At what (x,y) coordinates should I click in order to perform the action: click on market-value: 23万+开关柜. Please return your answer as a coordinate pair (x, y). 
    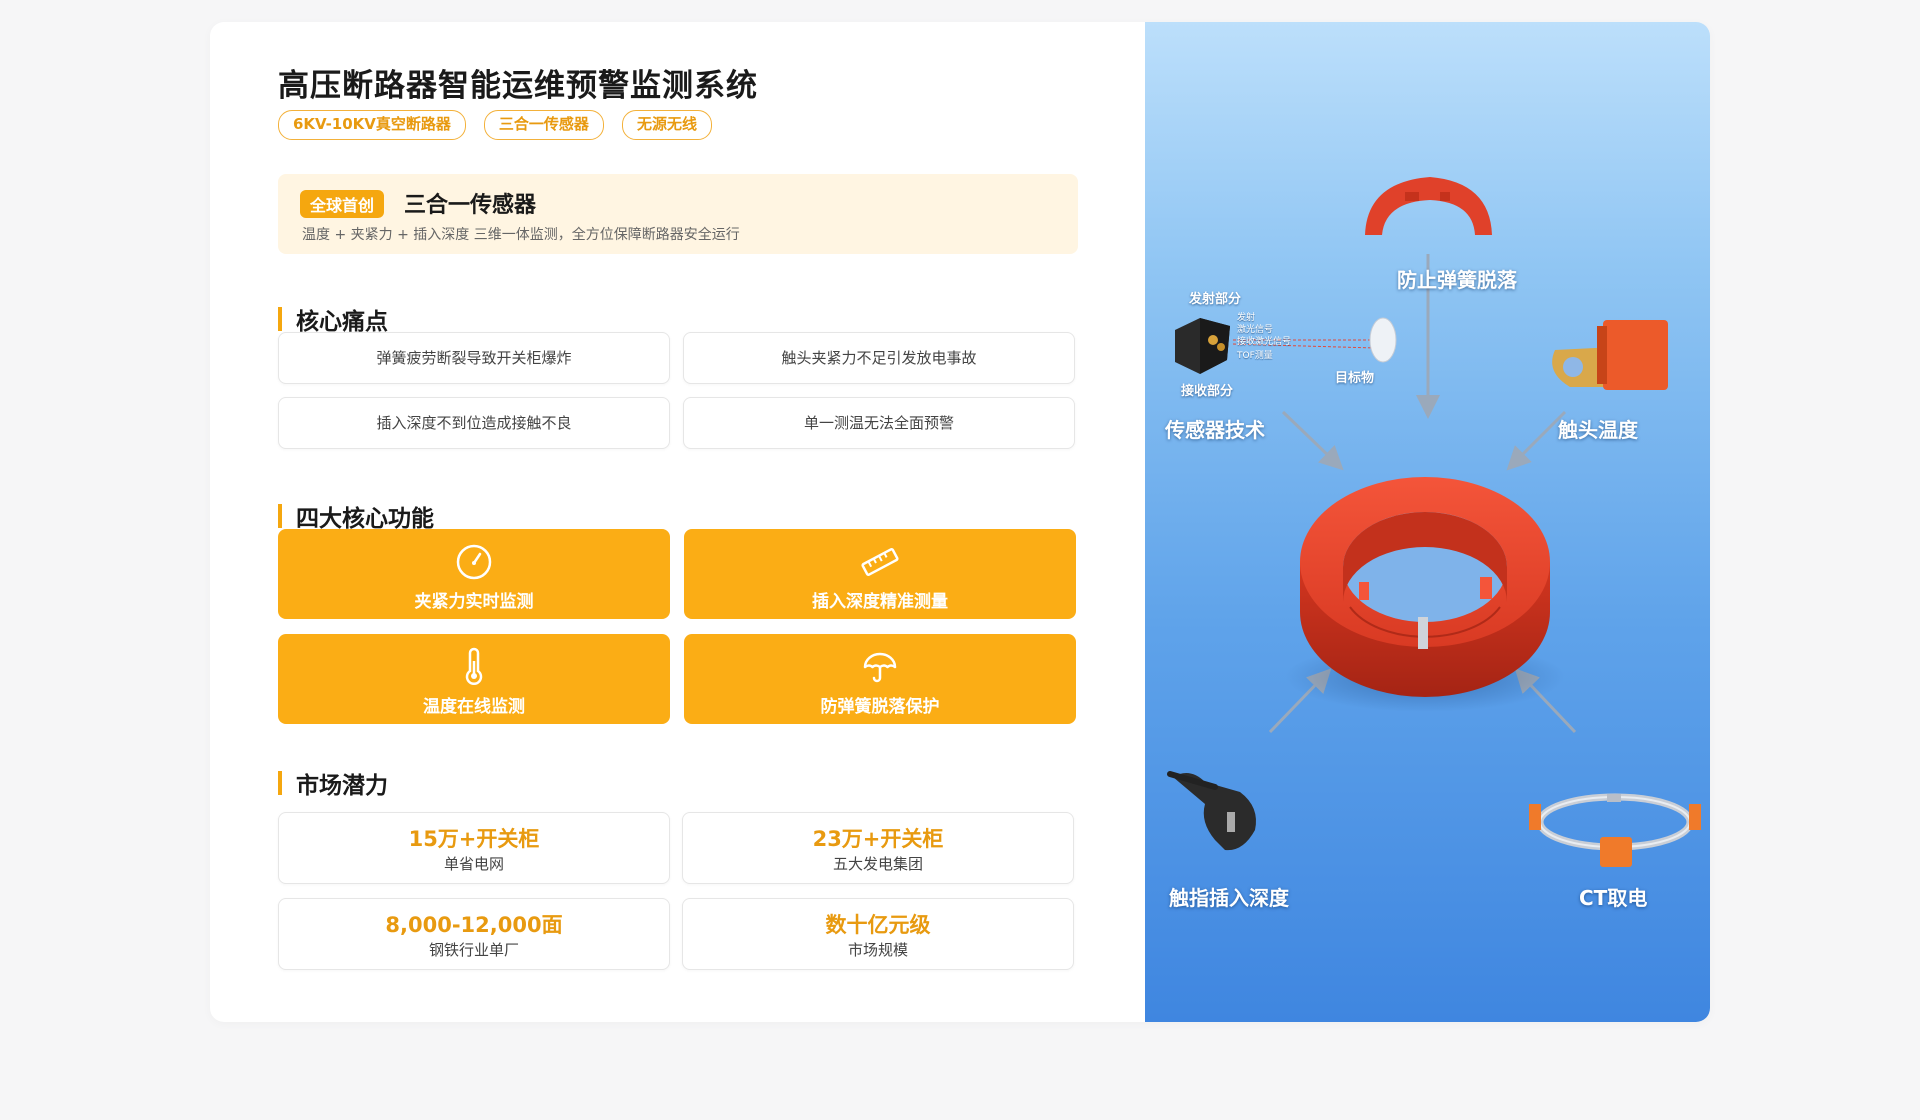
    Looking at the image, I should click on (878, 839).